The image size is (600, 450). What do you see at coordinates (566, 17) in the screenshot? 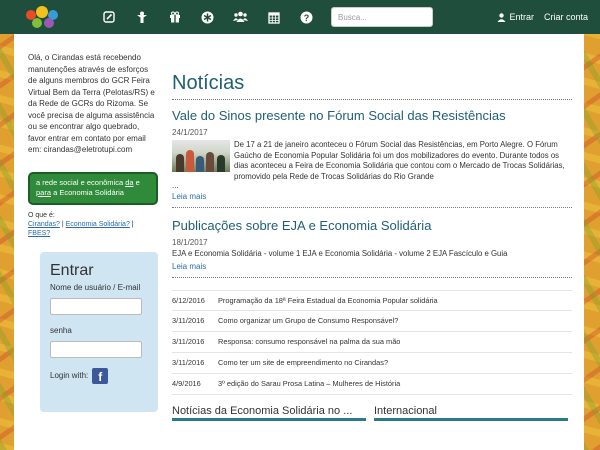
I see `signup-link: Criar conta` at bounding box center [566, 17].